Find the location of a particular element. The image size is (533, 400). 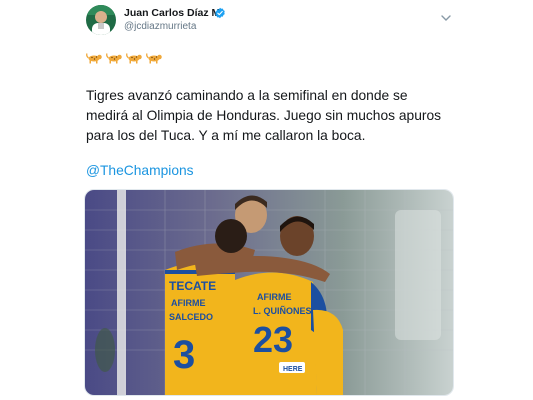

player-right-number: 23 is located at coordinates (273, 339).